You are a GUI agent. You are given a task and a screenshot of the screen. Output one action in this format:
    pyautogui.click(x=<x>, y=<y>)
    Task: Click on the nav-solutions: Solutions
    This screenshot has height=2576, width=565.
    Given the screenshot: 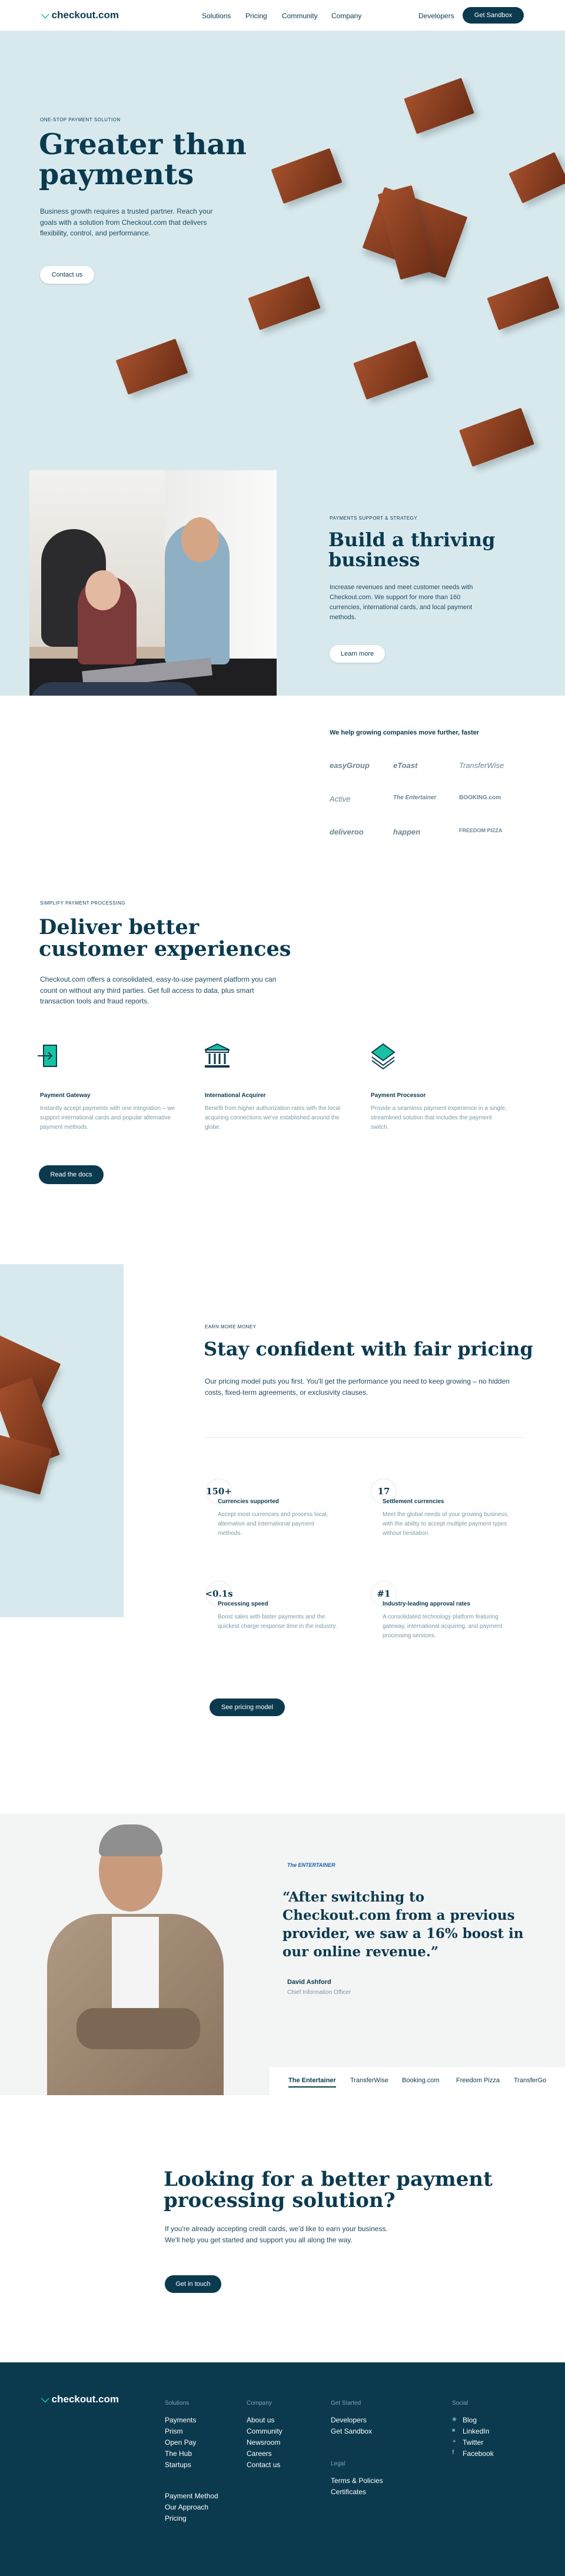 What is the action you would take?
    pyautogui.click(x=216, y=16)
    